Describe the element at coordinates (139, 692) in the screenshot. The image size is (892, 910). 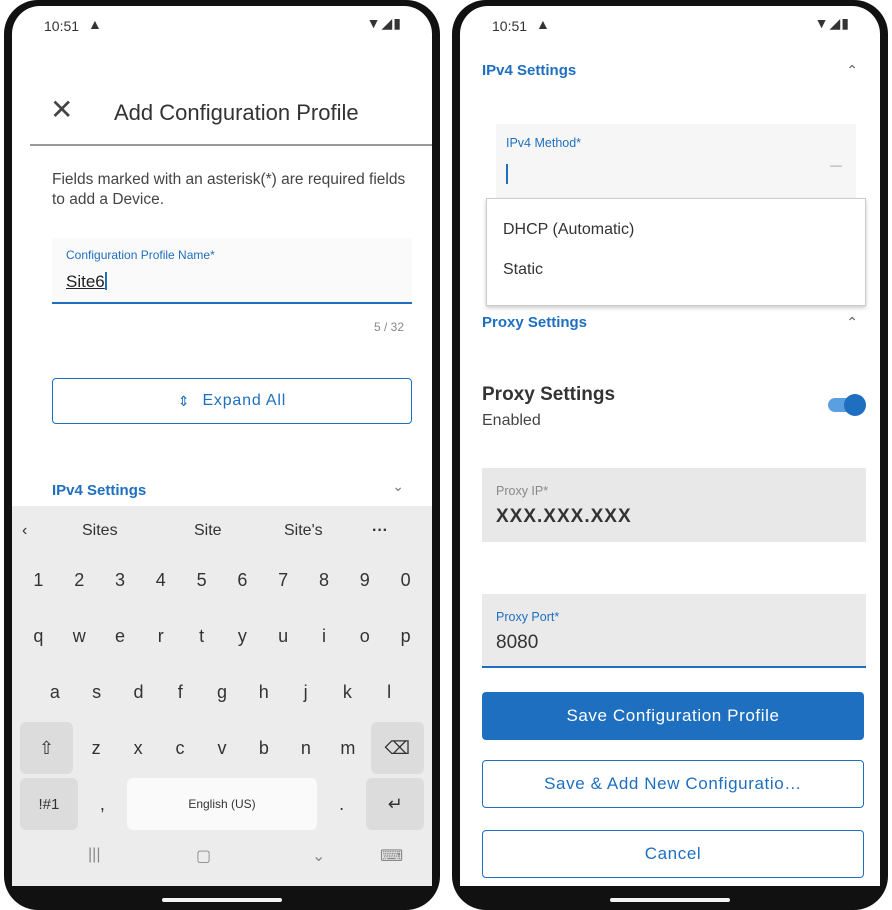
I see `key: d` at that location.